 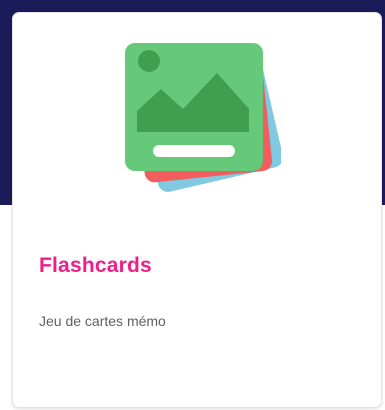 What do you see at coordinates (149, 61) in the screenshot?
I see `sun-shape` at bounding box center [149, 61].